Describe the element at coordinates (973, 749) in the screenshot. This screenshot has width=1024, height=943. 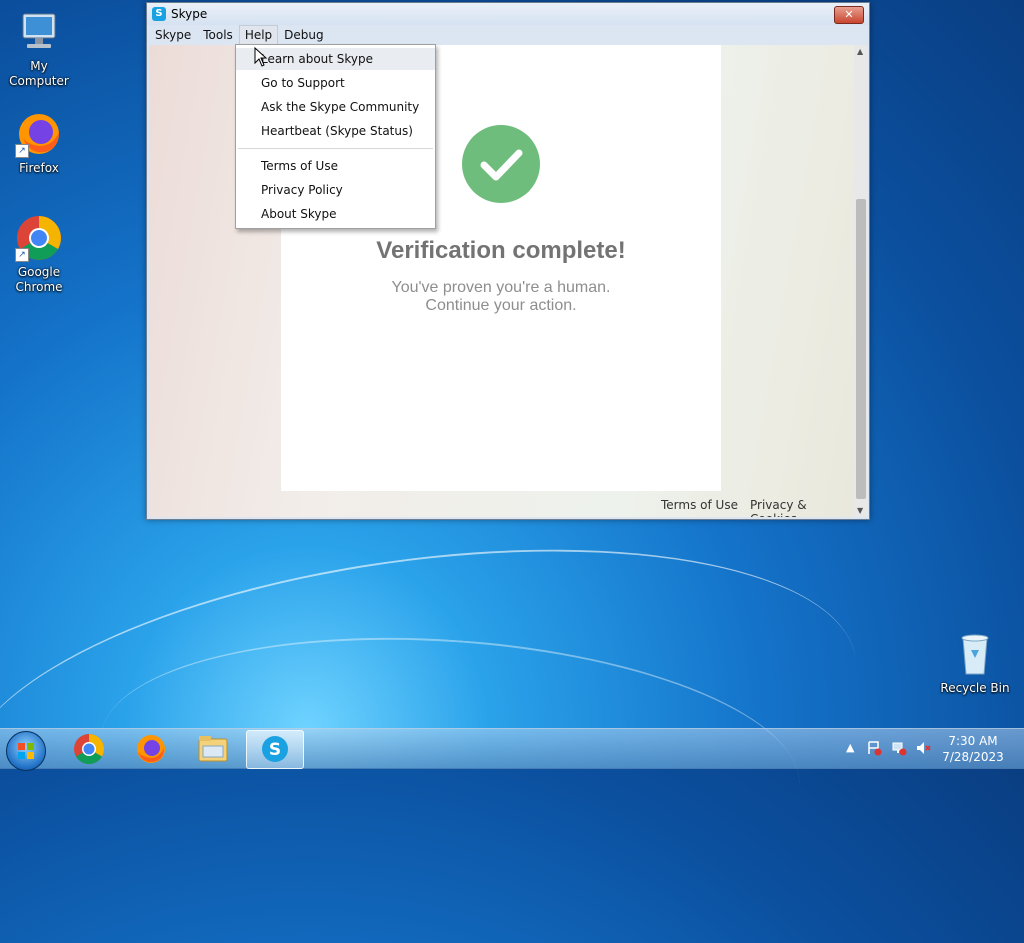
I see `system-clock: 7:30 AM 7/28/2023` at that location.